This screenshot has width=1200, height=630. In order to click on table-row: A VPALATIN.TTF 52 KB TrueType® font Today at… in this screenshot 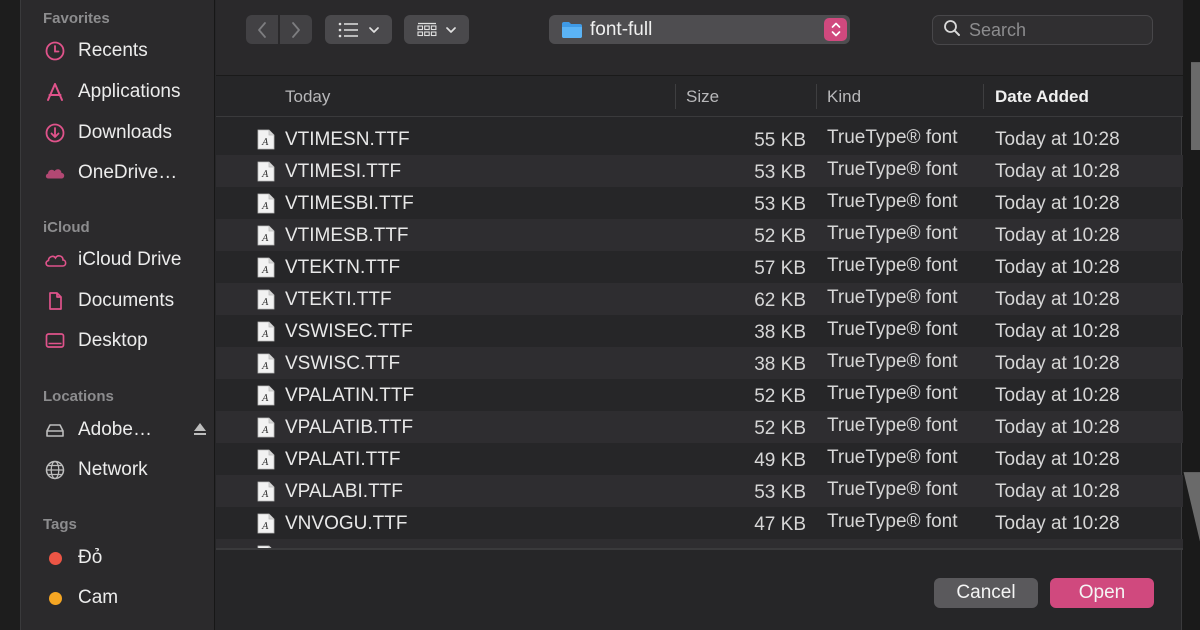, I will do `click(699, 395)`.